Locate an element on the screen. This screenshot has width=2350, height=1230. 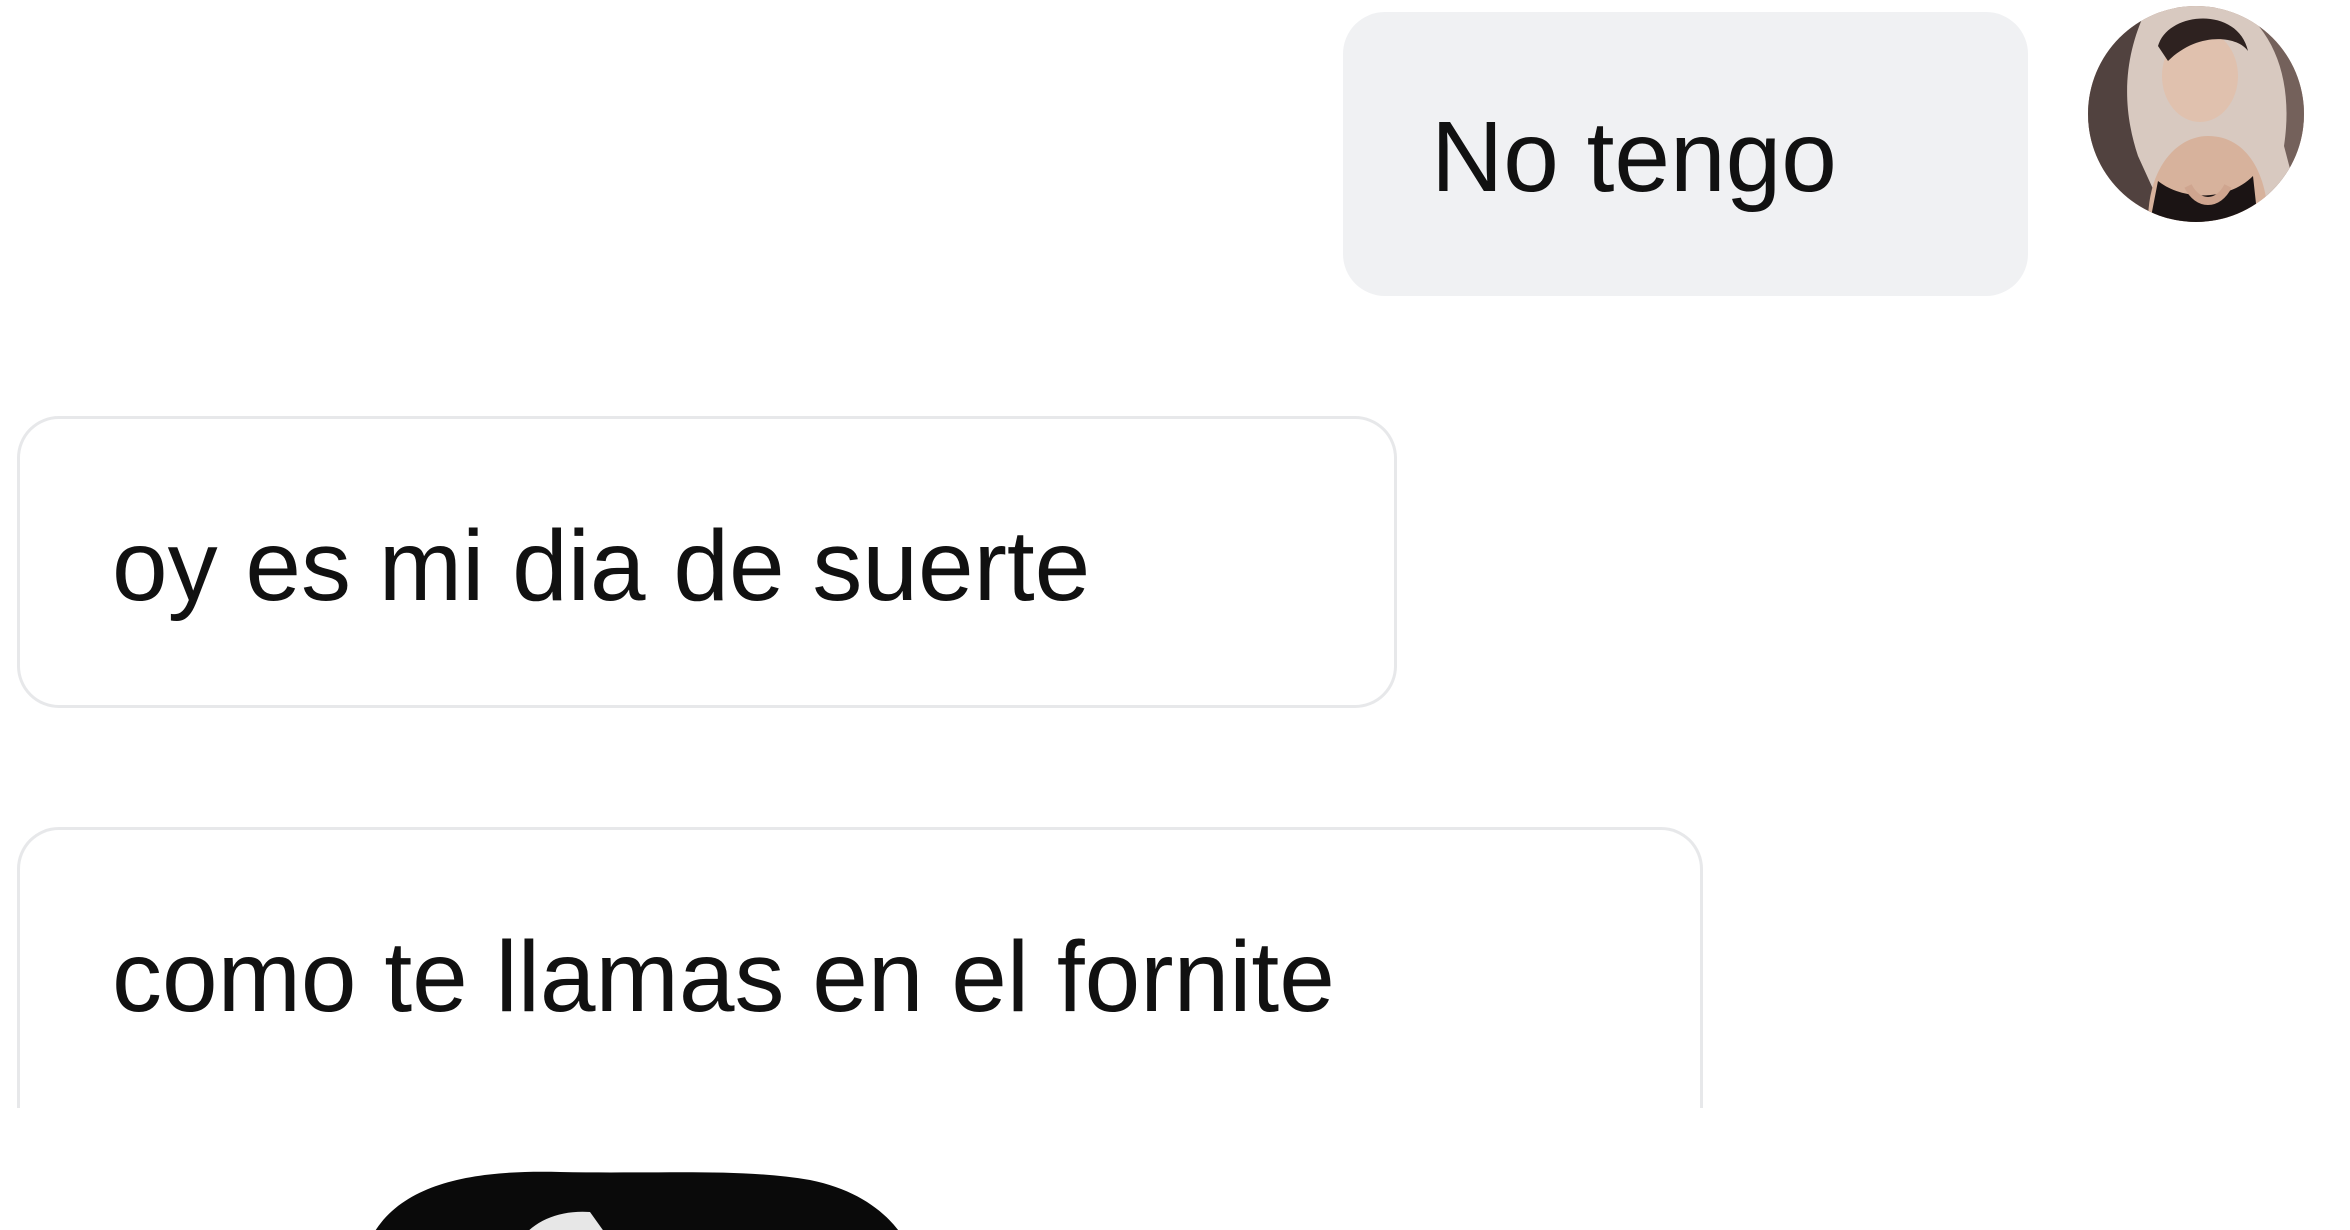
avatar is located at coordinates (2196, 114).